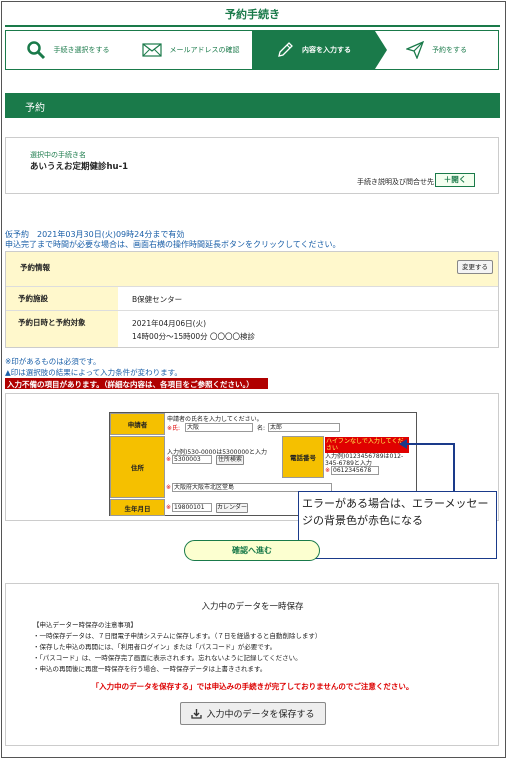 The image size is (507, 759). What do you see at coordinates (155, 647) in the screenshot?
I see `list-item: ・保存した申込の再開には、「利用者ログイン」または「パスコード」が必要です。` at bounding box center [155, 647].